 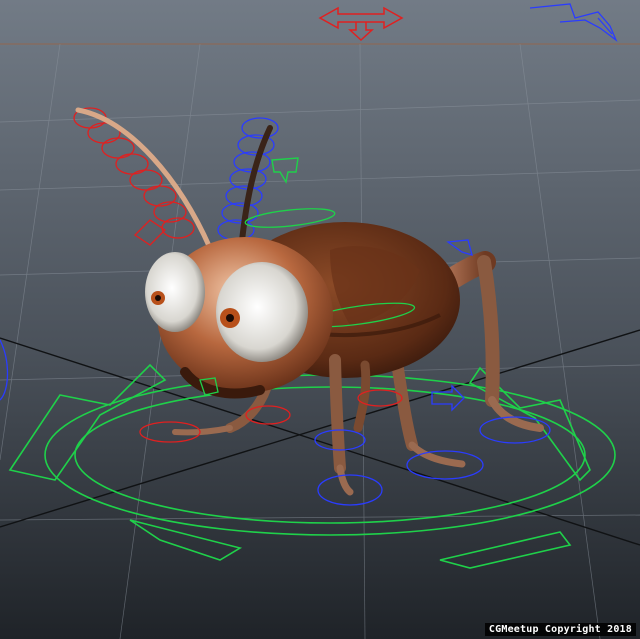 What do you see at coordinates (560, 629) in the screenshot?
I see `copyright-watermark: CGMeetup Copyright 2018` at bounding box center [560, 629].